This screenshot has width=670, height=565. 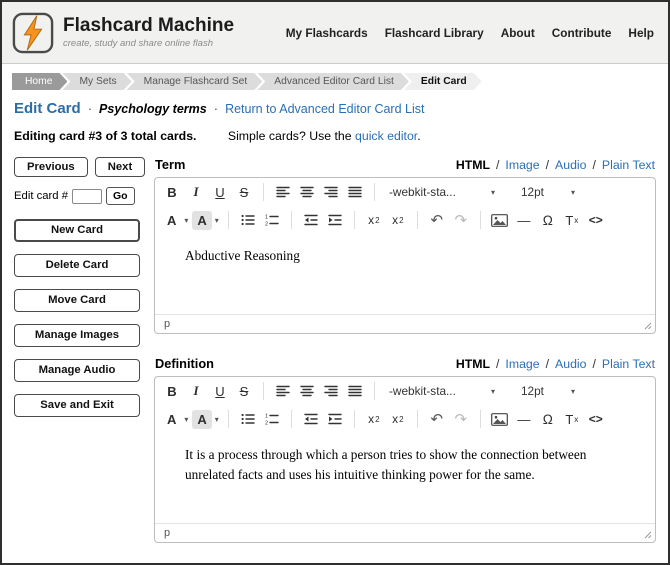 I want to click on quick-editor-link: quick editor, so click(x=386, y=136).